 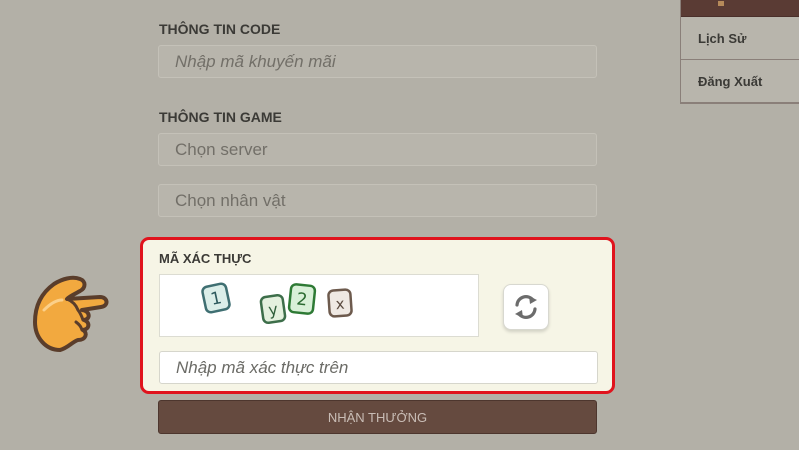 I want to click on captcha-char-2: y, so click(x=273, y=309).